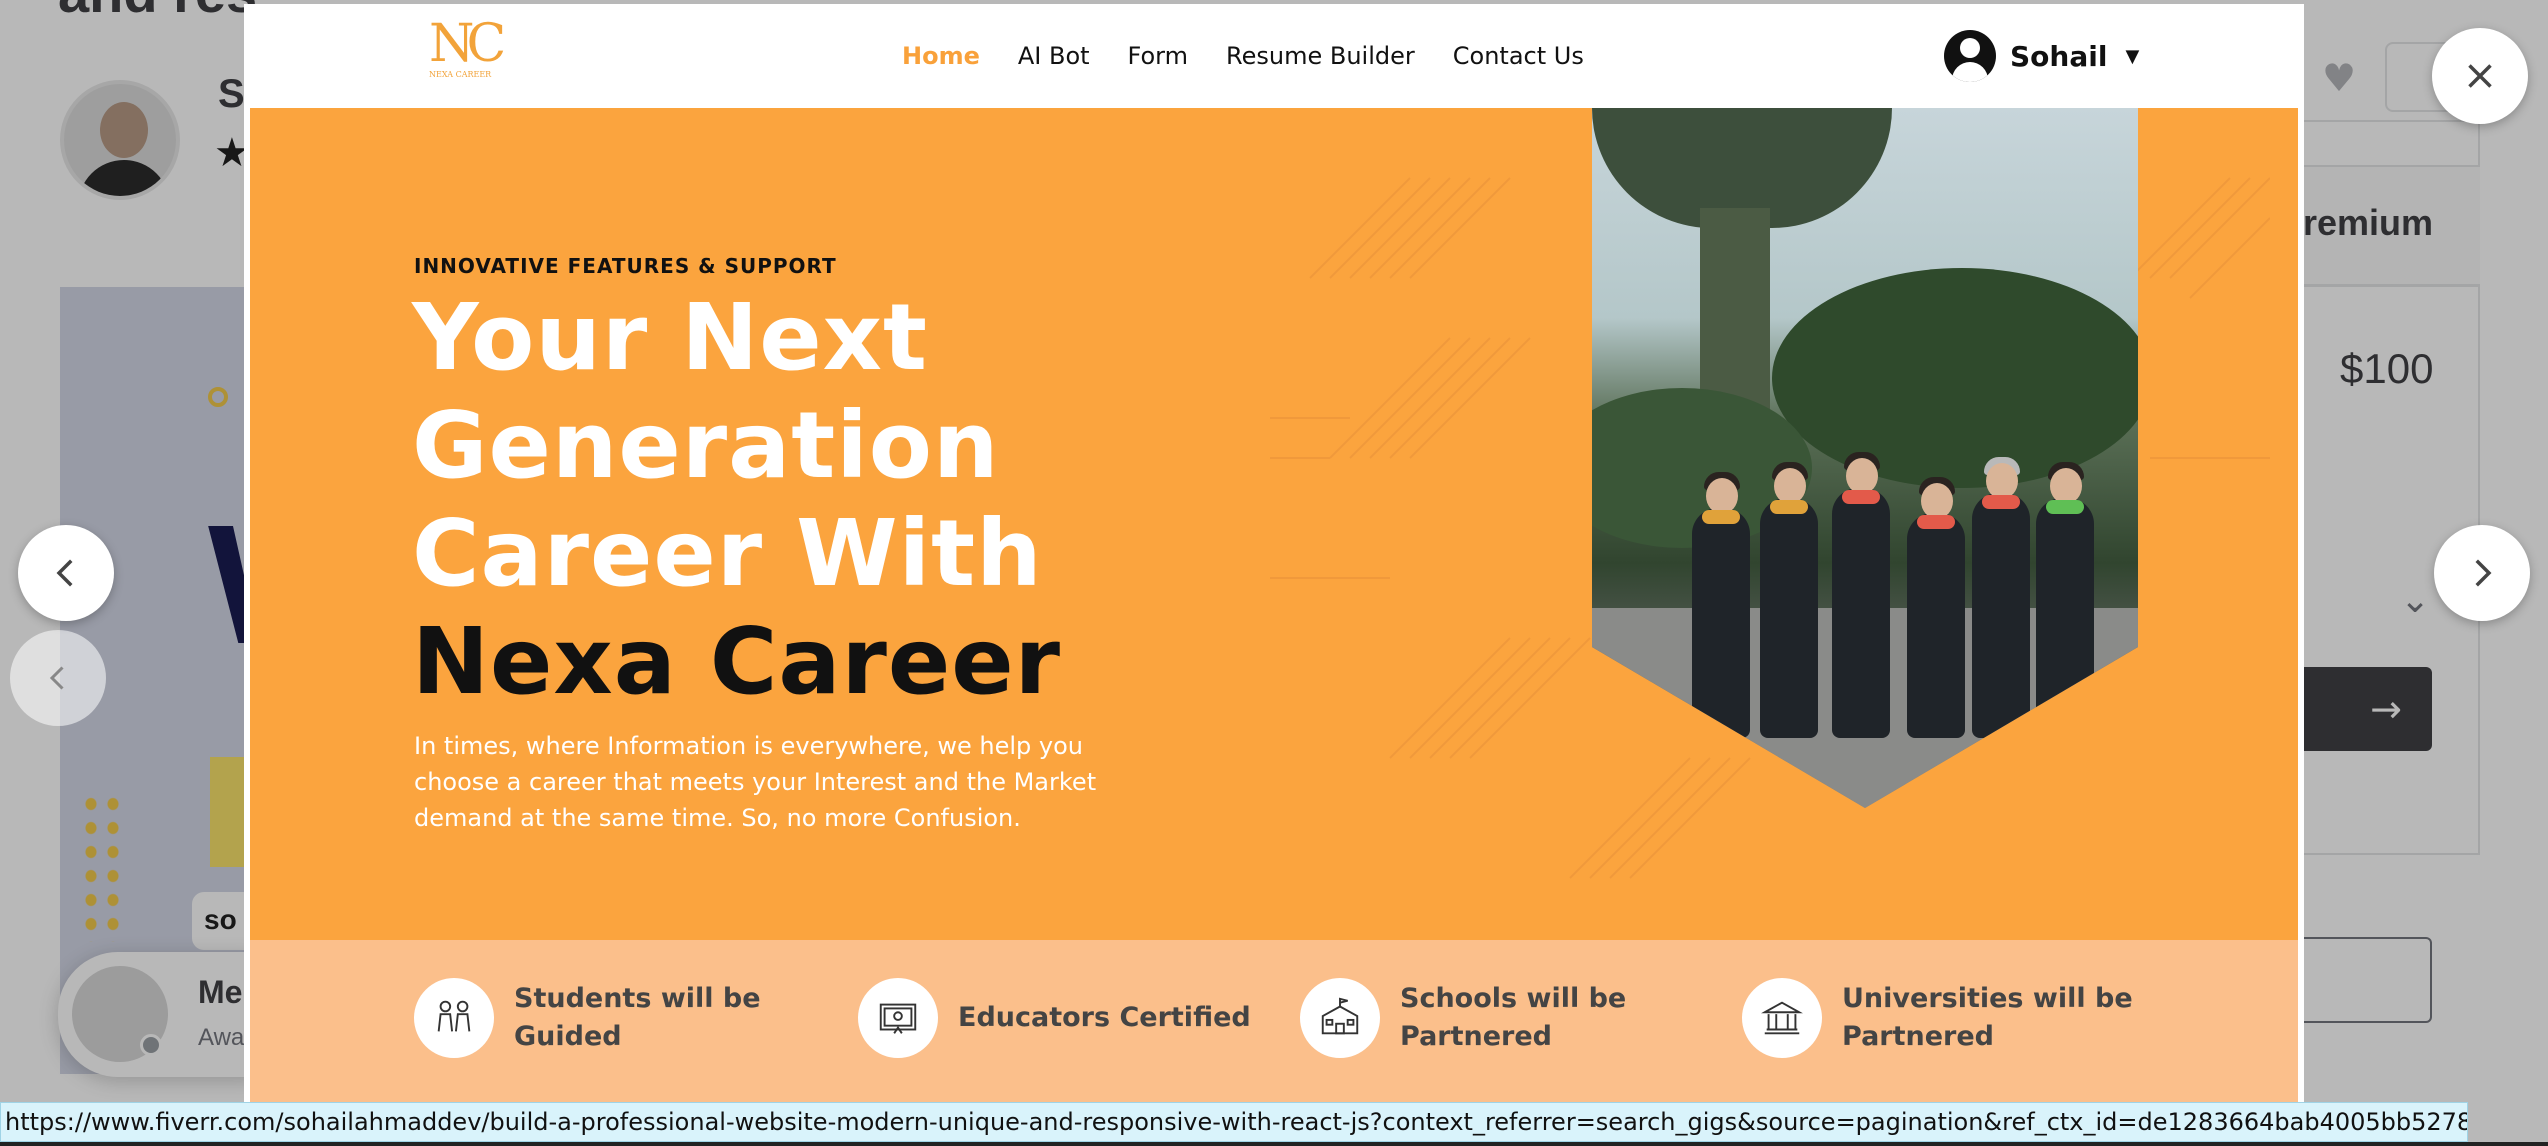 The image size is (2548, 1146). Describe the element at coordinates (1937, 1018) in the screenshot. I see `feature-universities: Universities will be Partnered` at that location.